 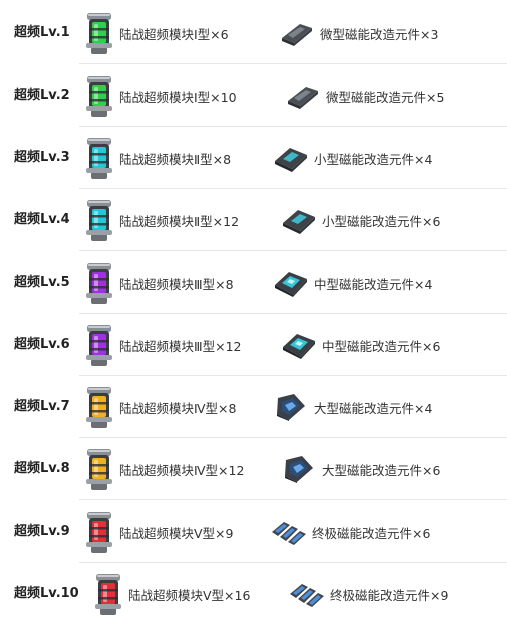 I want to click on overclock-row-lv1: 超频Lv.1 陆战超频模块Ⅰ型×6 微型磁能改造元件×3, so click(x=253, y=33).